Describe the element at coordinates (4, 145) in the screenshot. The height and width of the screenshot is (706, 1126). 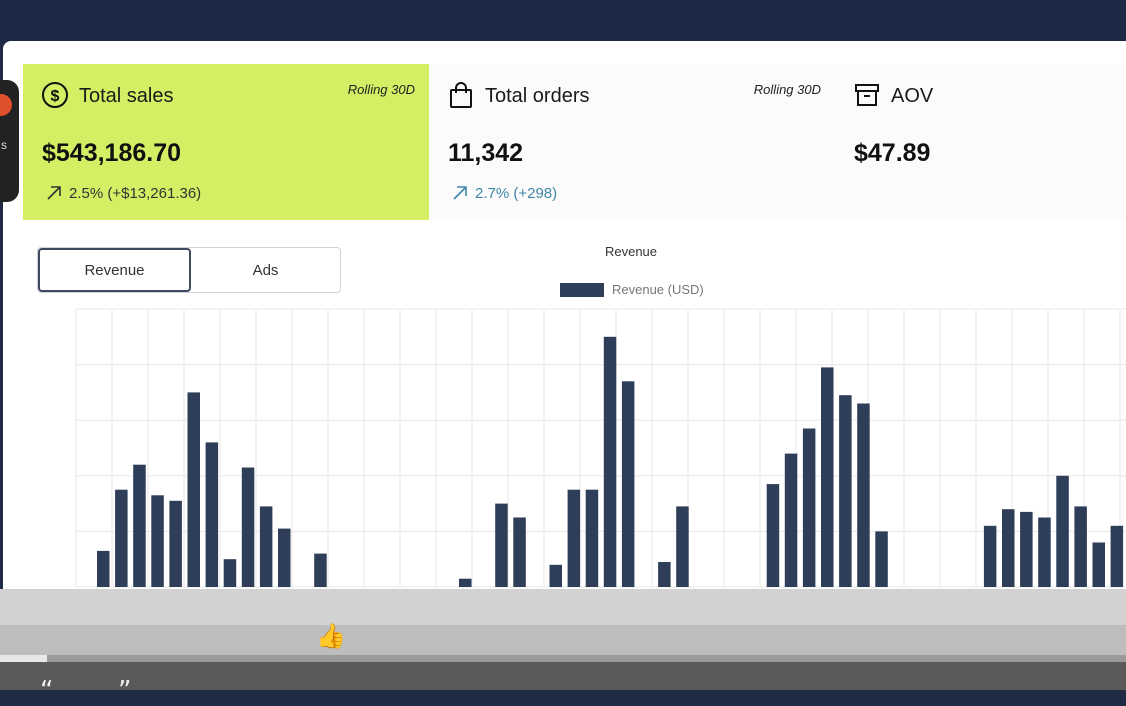
I see `side-tab-glyph: s` at that location.